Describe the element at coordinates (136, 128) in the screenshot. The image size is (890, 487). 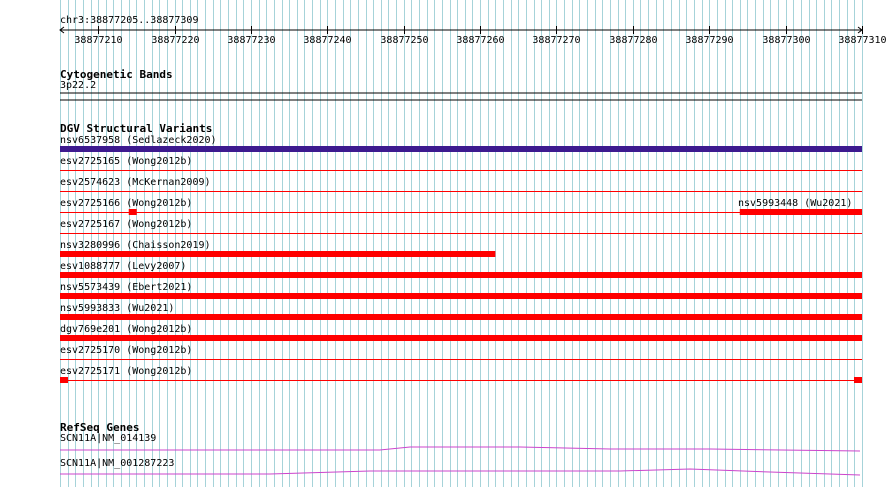
I see `dgv-track-title: DGV Structural Variants` at that location.